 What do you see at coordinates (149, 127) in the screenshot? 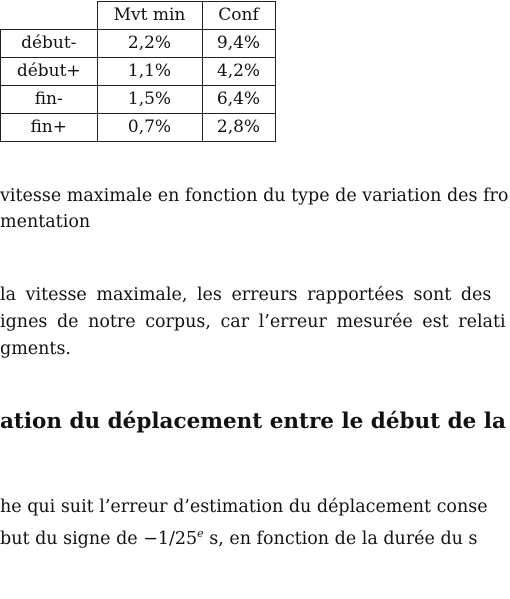
I see `table-cell-mvt-min: 0,7%` at bounding box center [149, 127].